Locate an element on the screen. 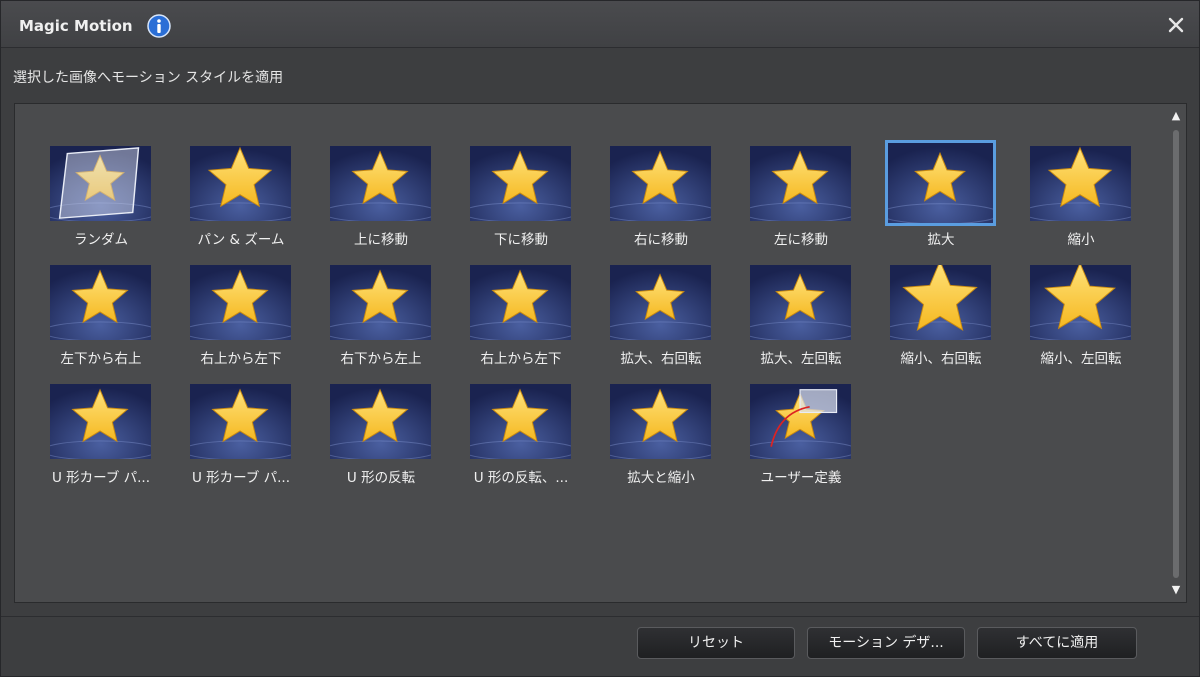 The width and height of the screenshot is (1200, 677). motion-style-label: 左に移動 is located at coordinates (801, 240).